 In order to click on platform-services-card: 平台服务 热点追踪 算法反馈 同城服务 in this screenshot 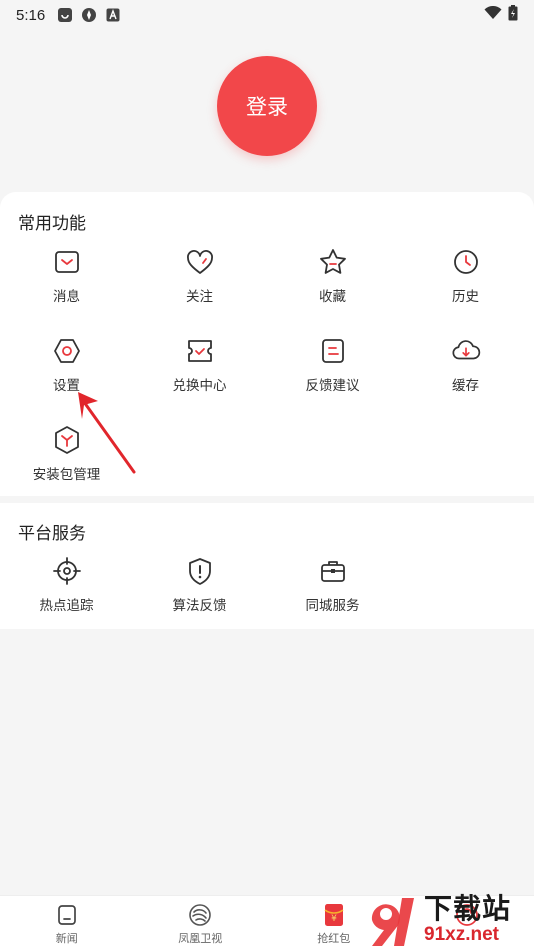, I will do `click(267, 566)`.